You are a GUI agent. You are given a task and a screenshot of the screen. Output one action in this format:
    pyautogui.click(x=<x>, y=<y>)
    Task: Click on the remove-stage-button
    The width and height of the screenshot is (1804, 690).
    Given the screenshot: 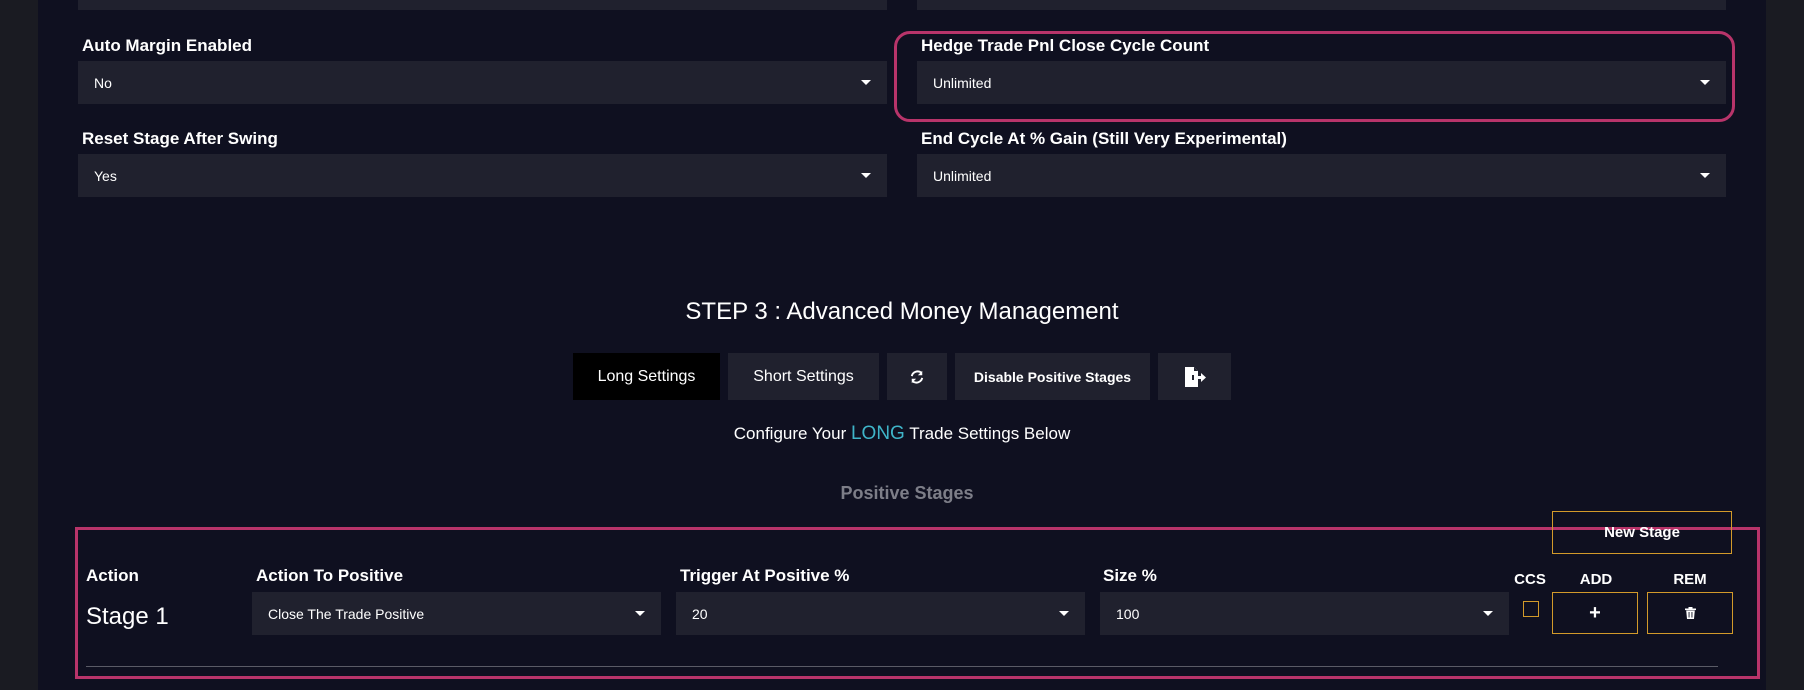 What is the action you would take?
    pyautogui.click(x=1690, y=613)
    